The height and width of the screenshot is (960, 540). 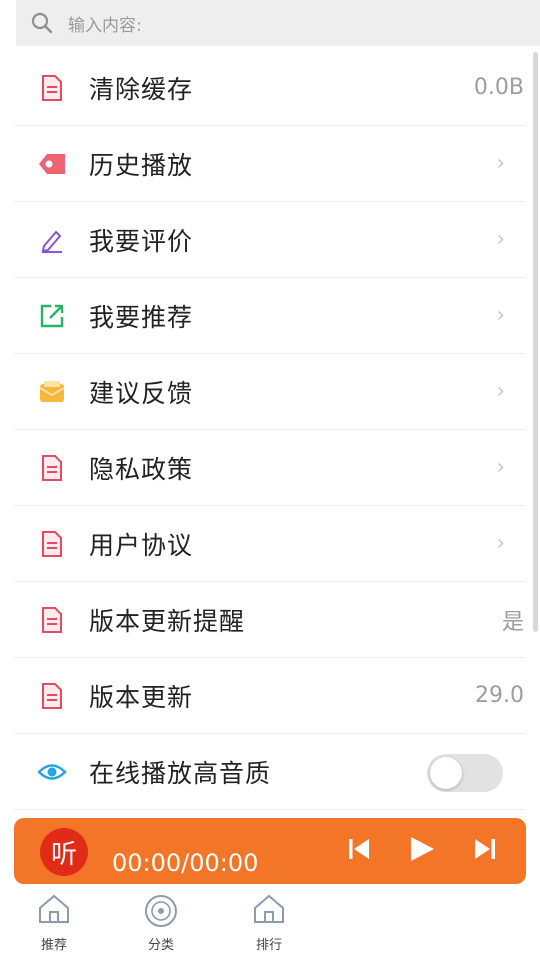 I want to click on settings-item-label: 版本更新提醒, so click(x=167, y=621).